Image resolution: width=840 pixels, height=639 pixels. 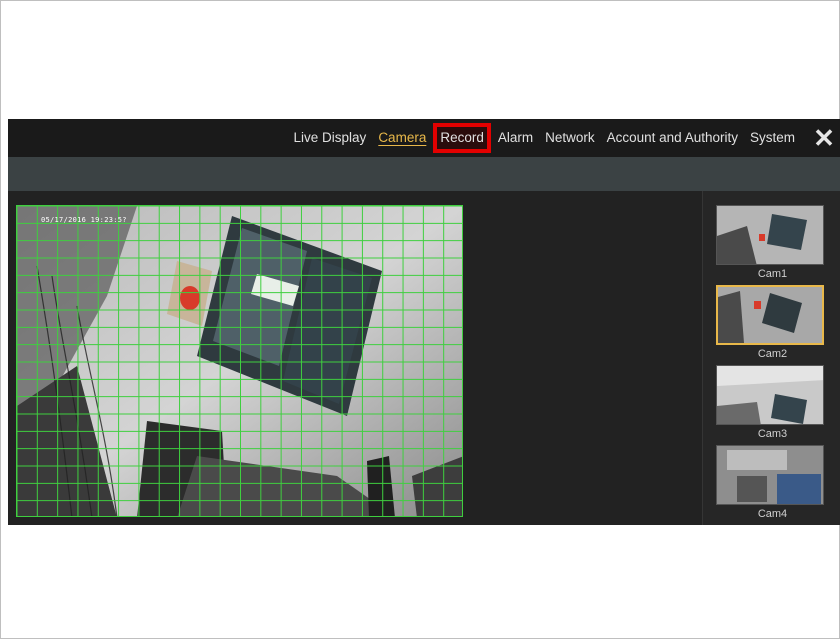 I want to click on nav-network: Network, so click(x=570, y=138).